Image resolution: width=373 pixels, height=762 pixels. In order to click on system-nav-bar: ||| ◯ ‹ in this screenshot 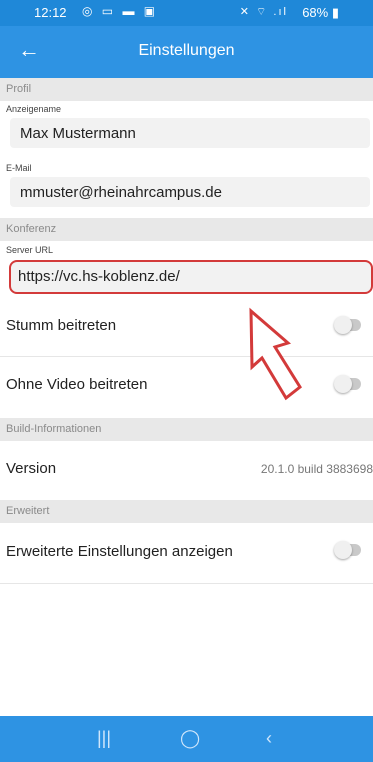, I will do `click(186, 739)`.